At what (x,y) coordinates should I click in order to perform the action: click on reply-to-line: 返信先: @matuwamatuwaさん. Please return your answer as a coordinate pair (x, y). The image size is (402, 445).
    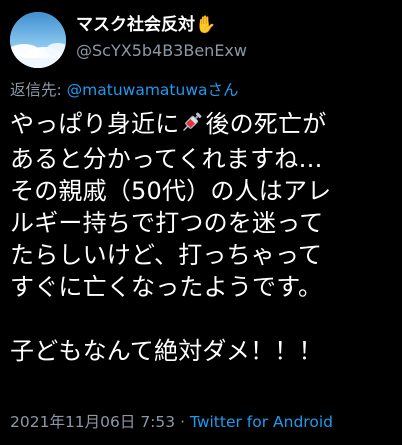
    Looking at the image, I should click on (124, 90).